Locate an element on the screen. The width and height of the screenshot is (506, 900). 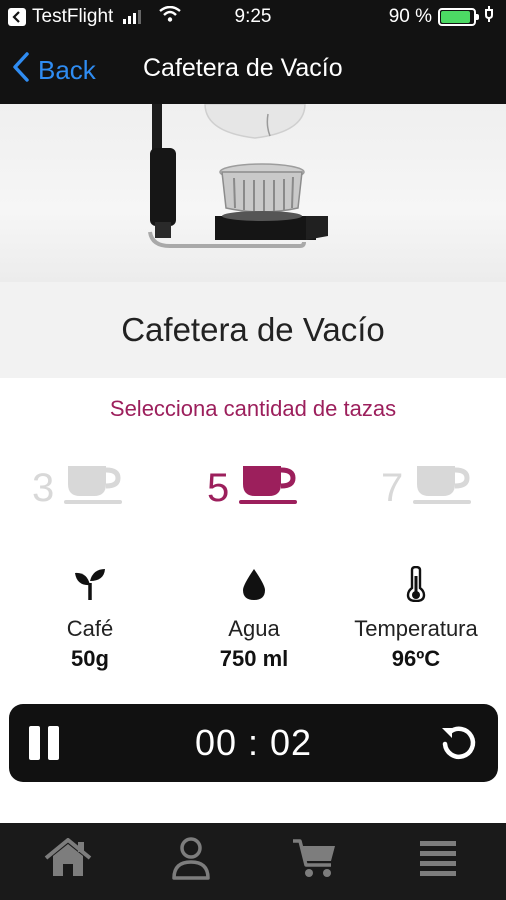
product-title: Cafetera de Vacío is located at coordinates (253, 329).